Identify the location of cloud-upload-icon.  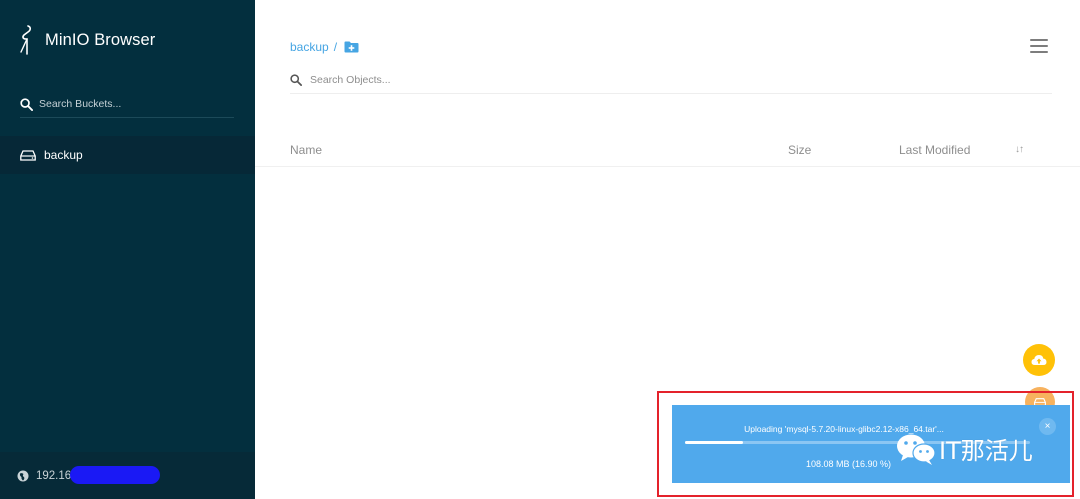
(1039, 360).